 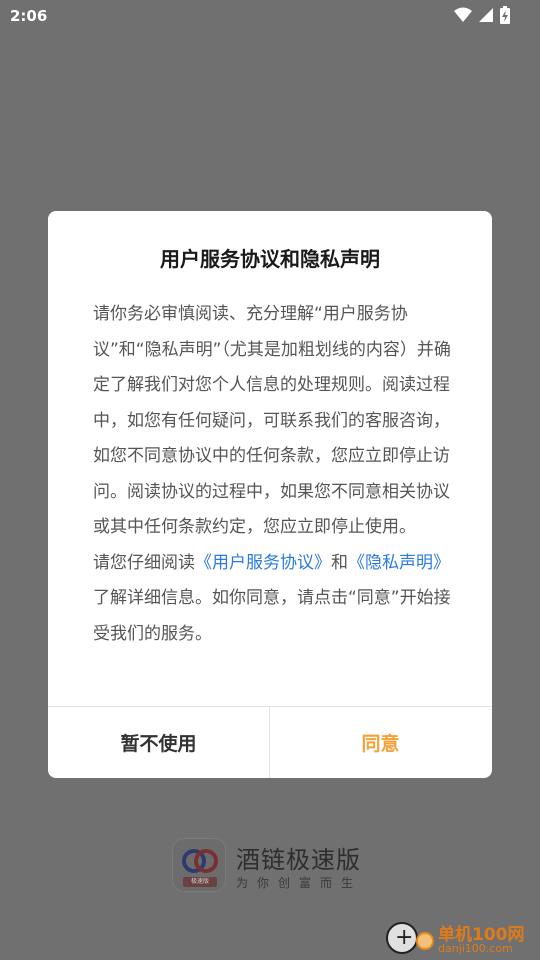 I want to click on paragraph-2-prefix: 请您仔细阅读, so click(x=144, y=562).